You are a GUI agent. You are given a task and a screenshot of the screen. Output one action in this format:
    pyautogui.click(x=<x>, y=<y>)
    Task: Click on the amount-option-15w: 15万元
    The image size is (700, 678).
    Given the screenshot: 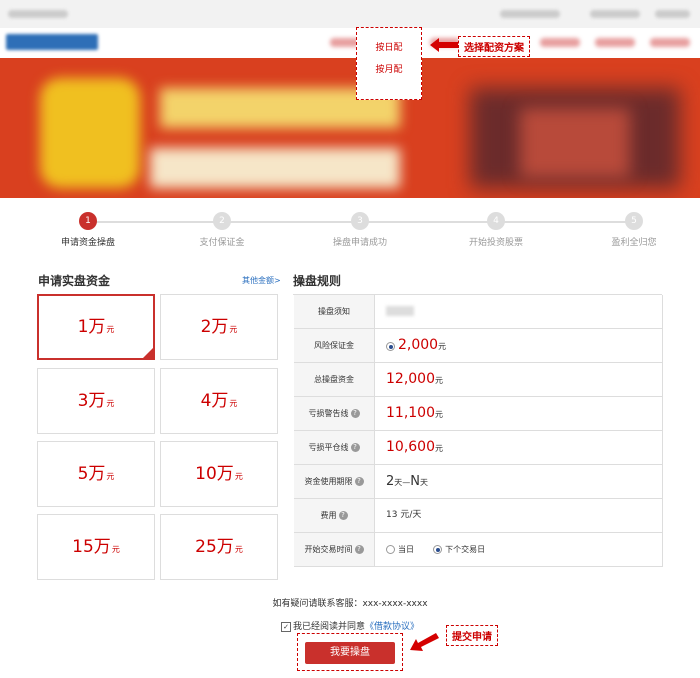 What is the action you would take?
    pyautogui.click(x=96, y=547)
    